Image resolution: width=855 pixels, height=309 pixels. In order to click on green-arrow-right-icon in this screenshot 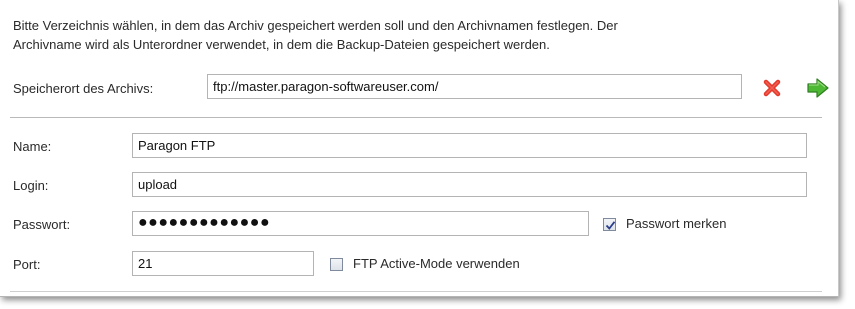, I will do `click(818, 89)`.